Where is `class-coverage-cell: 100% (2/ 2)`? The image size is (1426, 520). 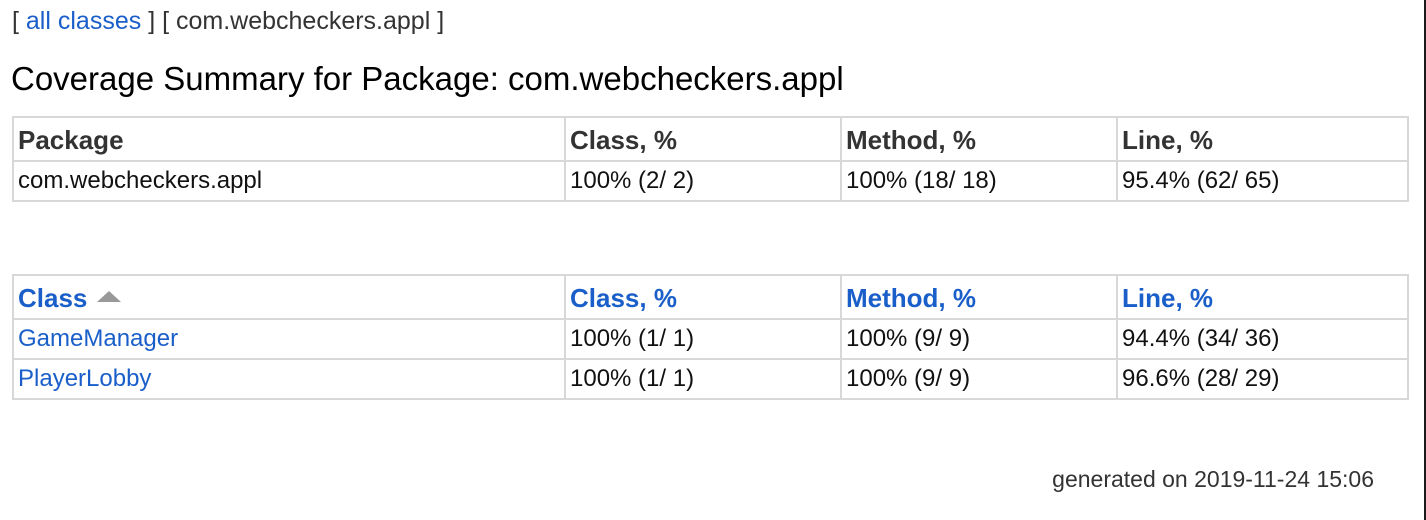
class-coverage-cell: 100% (2/ 2) is located at coordinates (703, 181).